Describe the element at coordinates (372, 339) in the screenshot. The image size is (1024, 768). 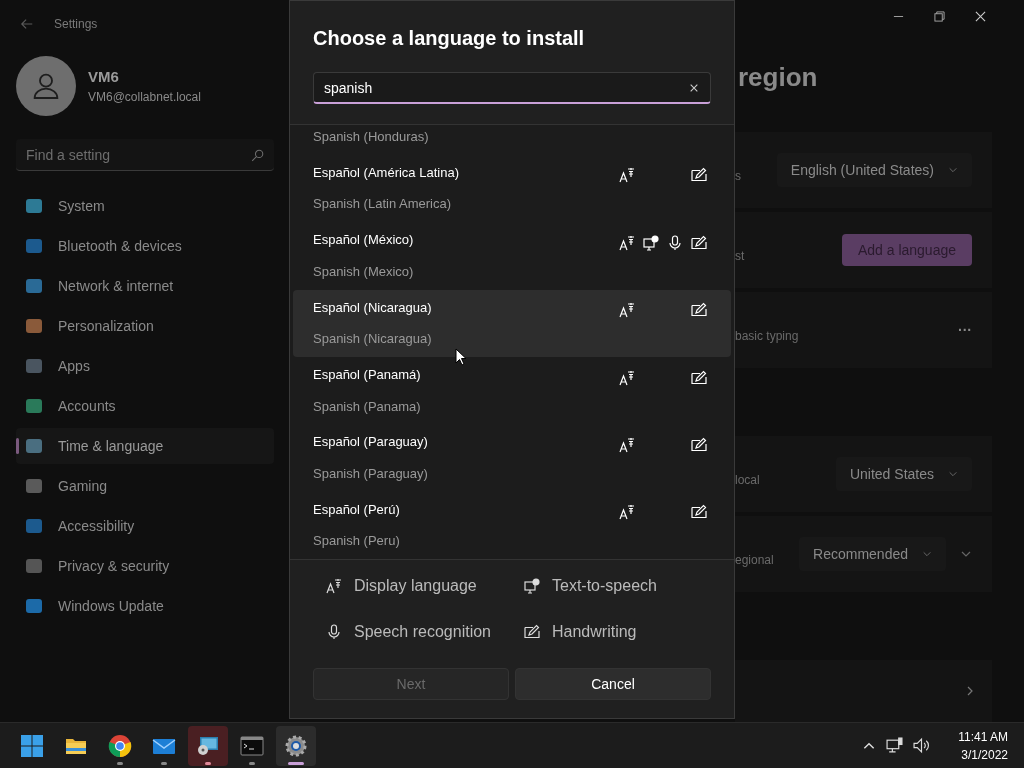
I see `language-english-name: Spanish (Nicaragua)` at that location.